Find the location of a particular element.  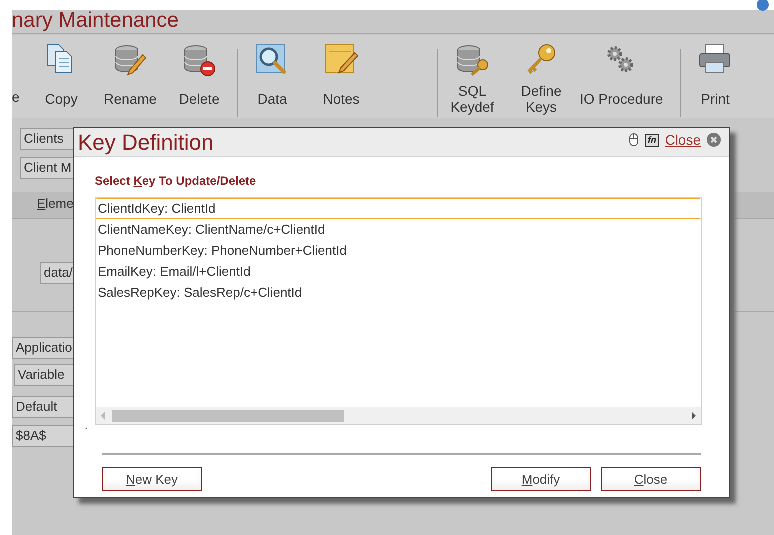

dialog-button: New Key is located at coordinates (152, 479).